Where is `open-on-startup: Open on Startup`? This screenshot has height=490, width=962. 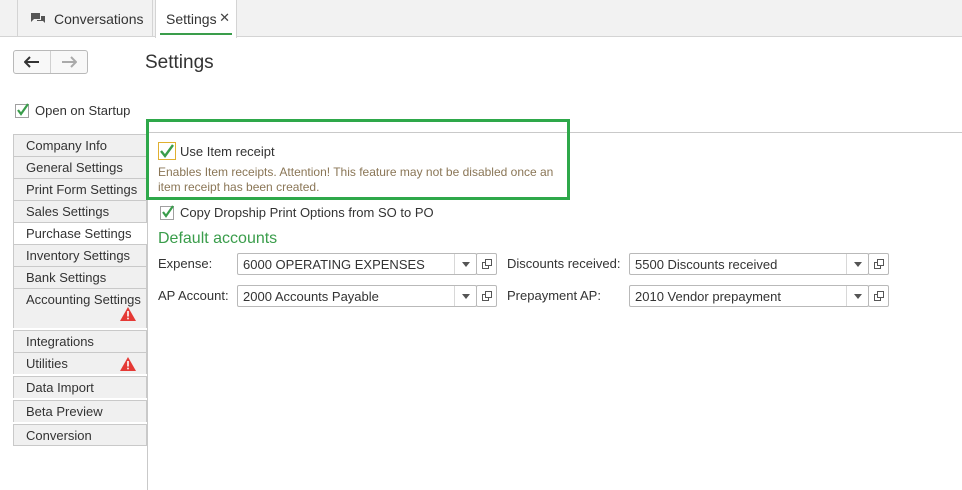 open-on-startup: Open on Startup is located at coordinates (73, 110).